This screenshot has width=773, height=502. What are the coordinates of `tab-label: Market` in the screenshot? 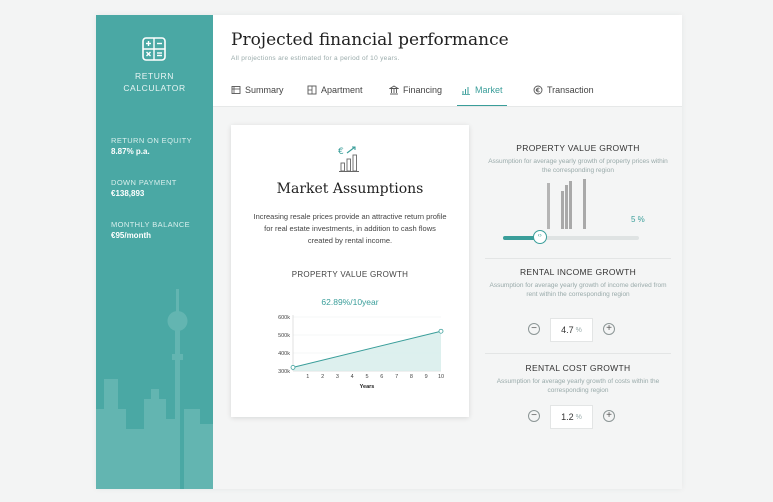 It's located at (489, 90).